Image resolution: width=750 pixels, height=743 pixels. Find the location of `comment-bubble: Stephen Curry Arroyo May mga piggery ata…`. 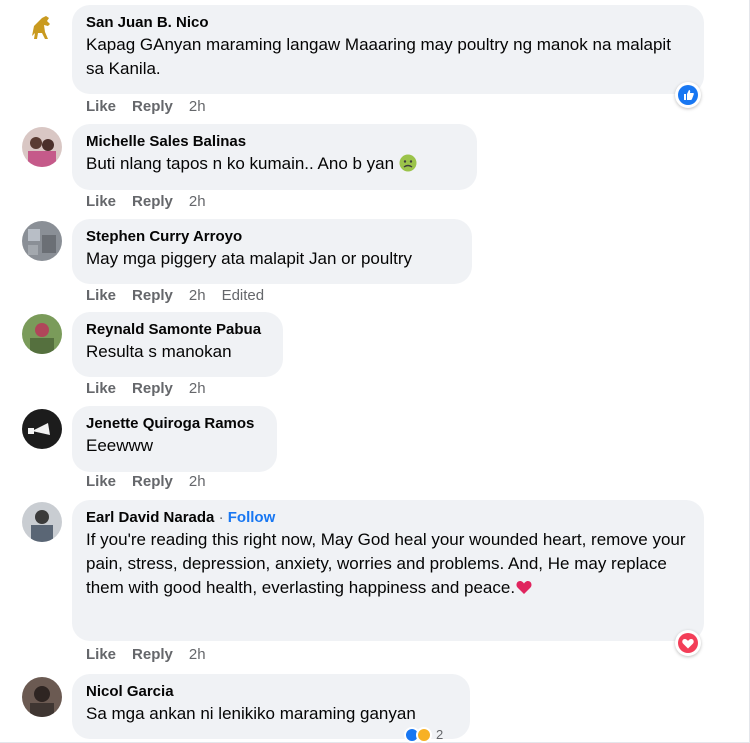

comment-bubble: Stephen Curry Arroyo May mga piggery ata… is located at coordinates (272, 251).